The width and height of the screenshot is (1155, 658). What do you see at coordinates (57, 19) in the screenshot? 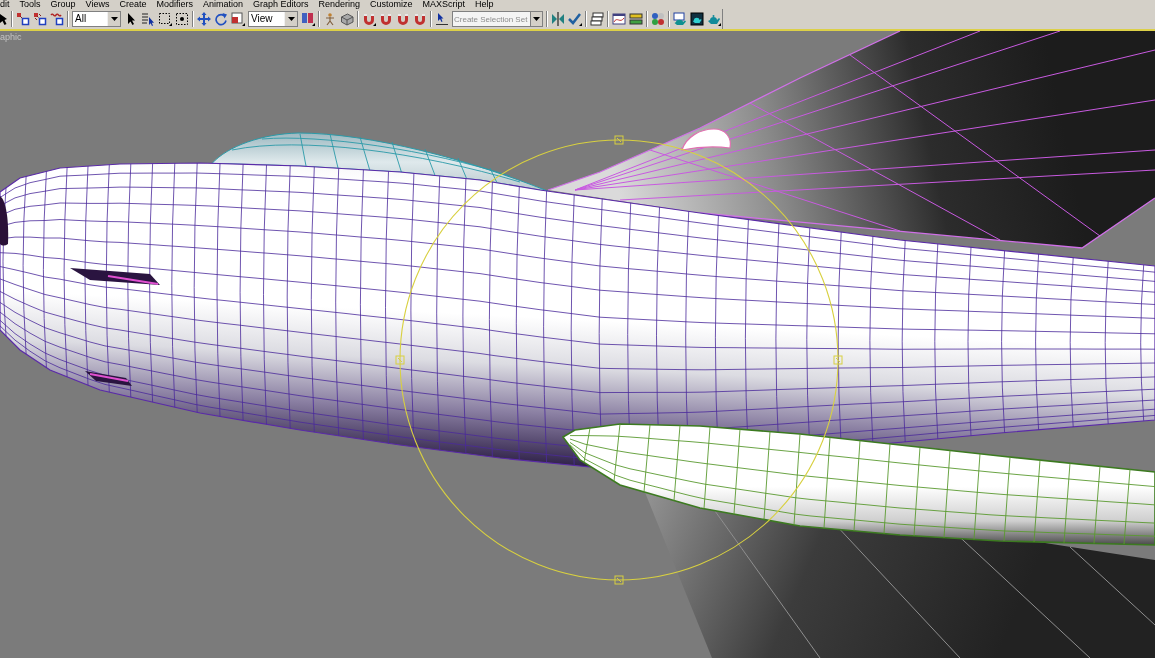
I see `squiggle-square-icon` at bounding box center [57, 19].